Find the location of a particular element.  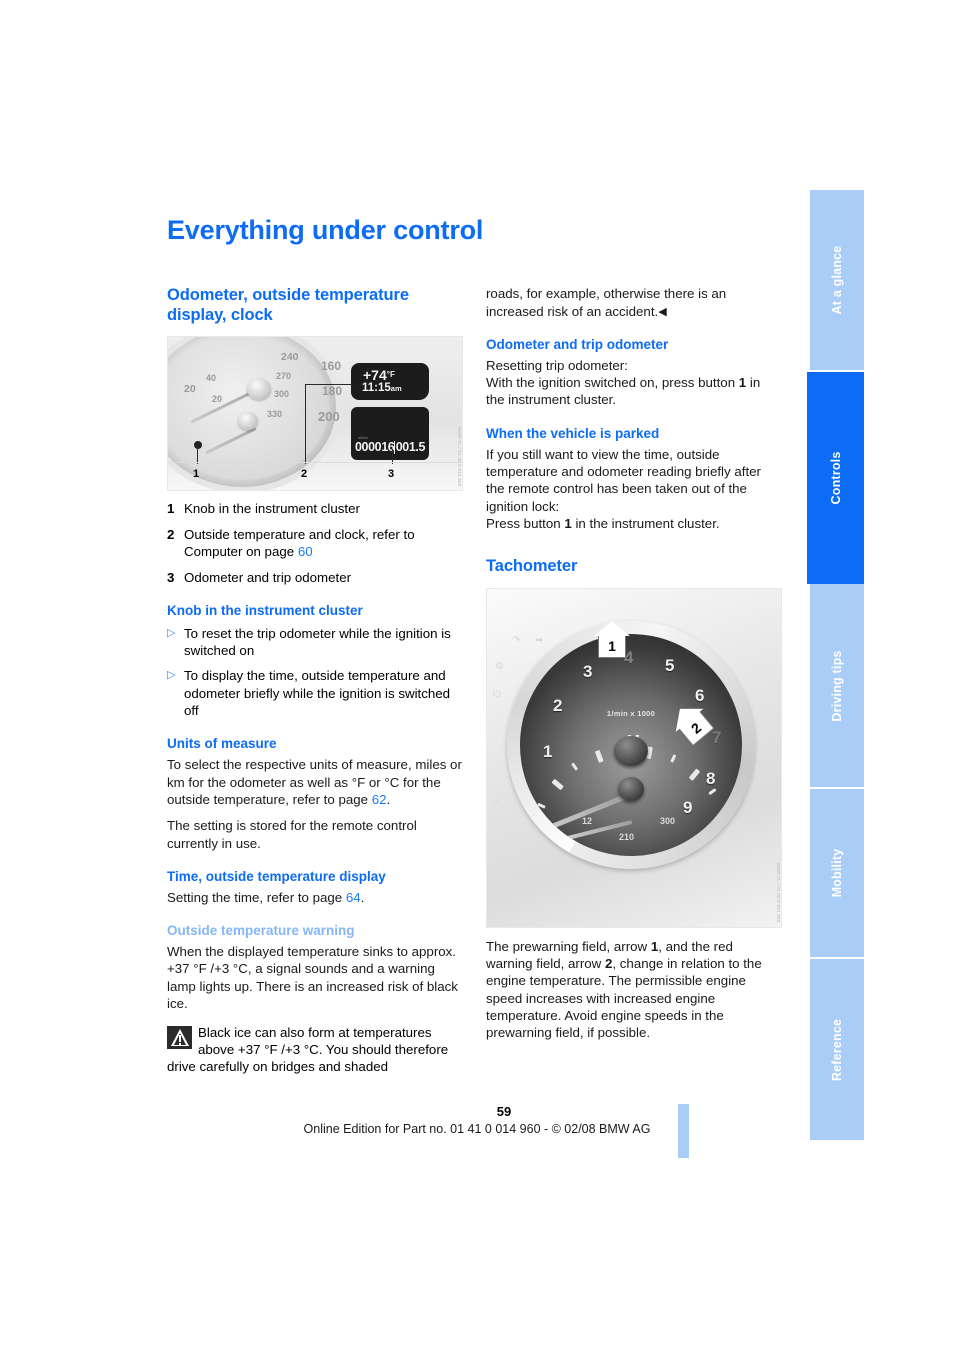

odo-line-1: Resetting trip odometer: is located at coordinates (557, 365).